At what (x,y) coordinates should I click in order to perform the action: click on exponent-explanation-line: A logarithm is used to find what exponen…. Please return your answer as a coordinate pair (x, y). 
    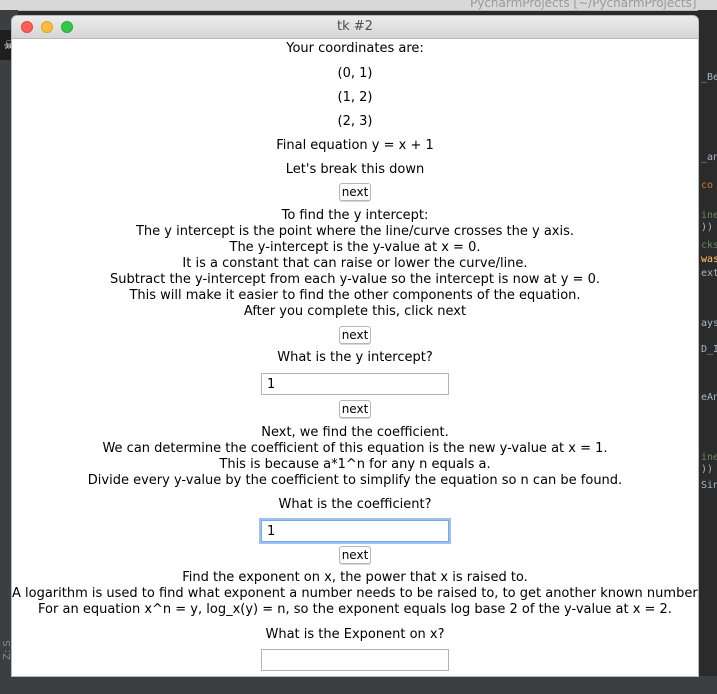
    Looking at the image, I should click on (355, 593).